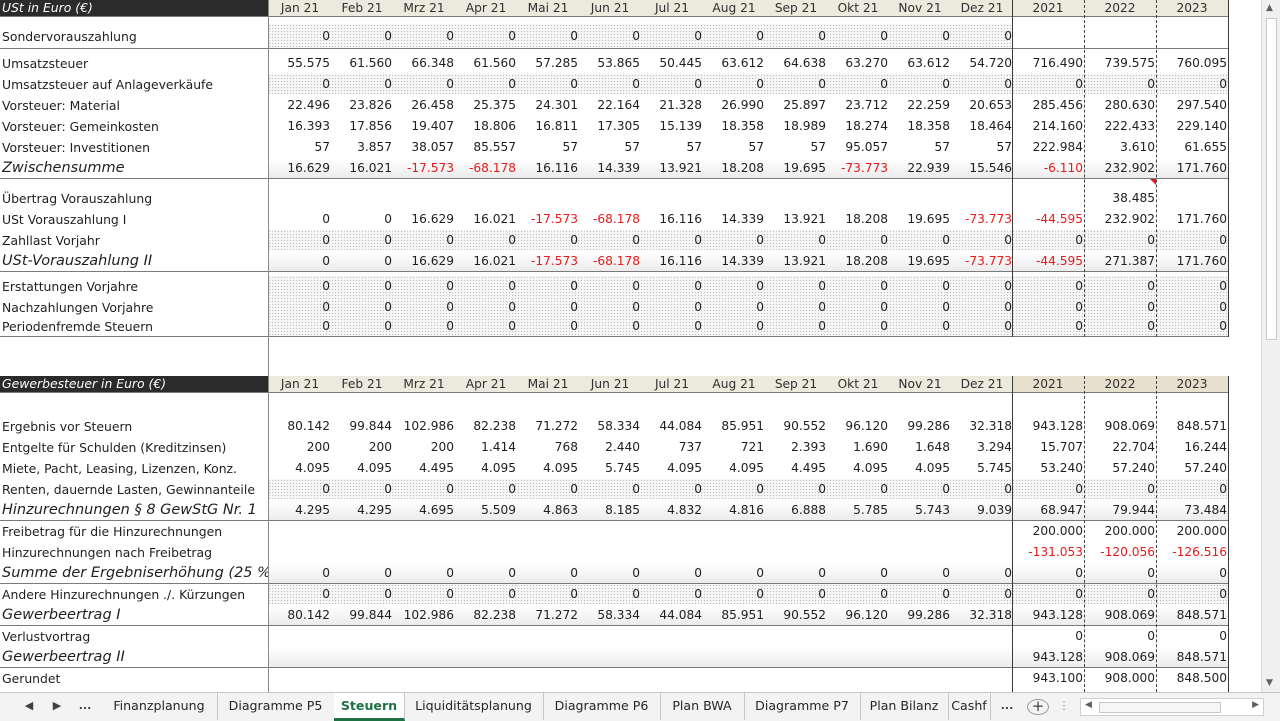 Image resolution: width=1280 pixels, height=721 pixels. What do you see at coordinates (610, 8) in the screenshot?
I see `month-header: Jun 21` at bounding box center [610, 8].